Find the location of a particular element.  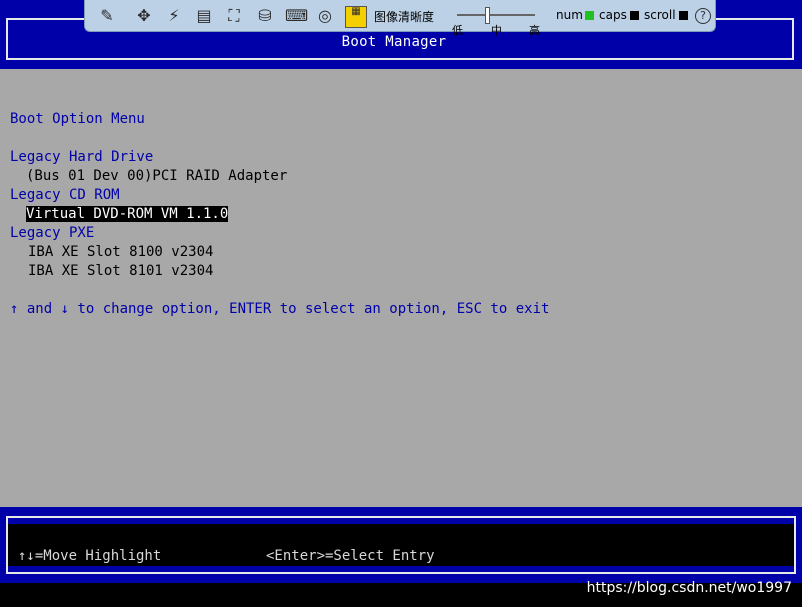

video-icon: ▤ is located at coordinates (204, 16).